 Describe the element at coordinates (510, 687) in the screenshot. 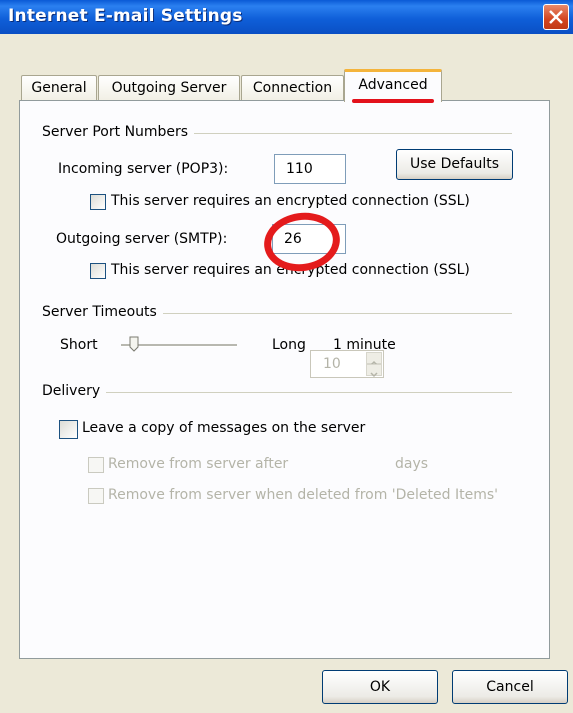

I see `cancel-button: Cancel` at that location.